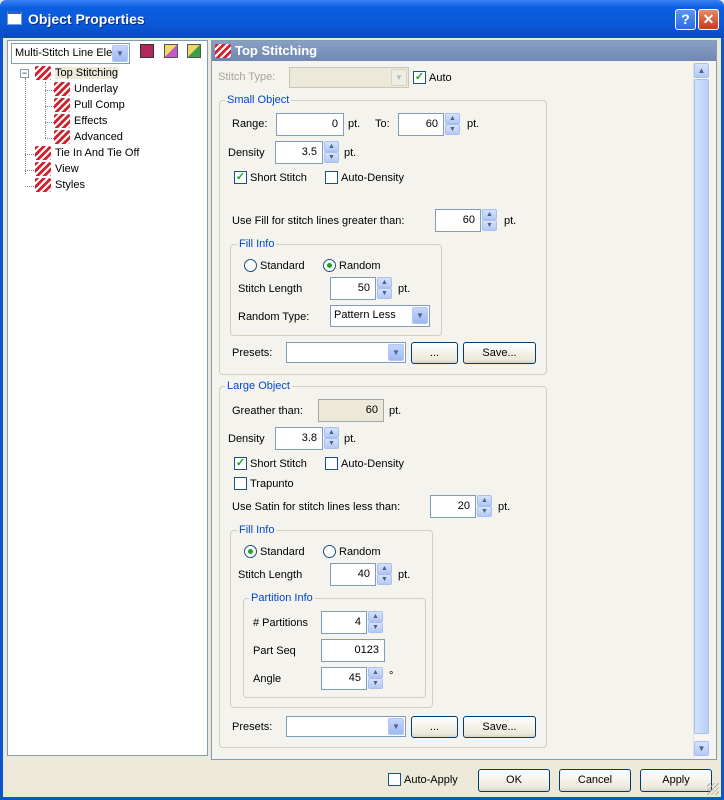 This screenshot has height=800, width=724. I want to click on auto-apply-checkbox, so click(394, 779).